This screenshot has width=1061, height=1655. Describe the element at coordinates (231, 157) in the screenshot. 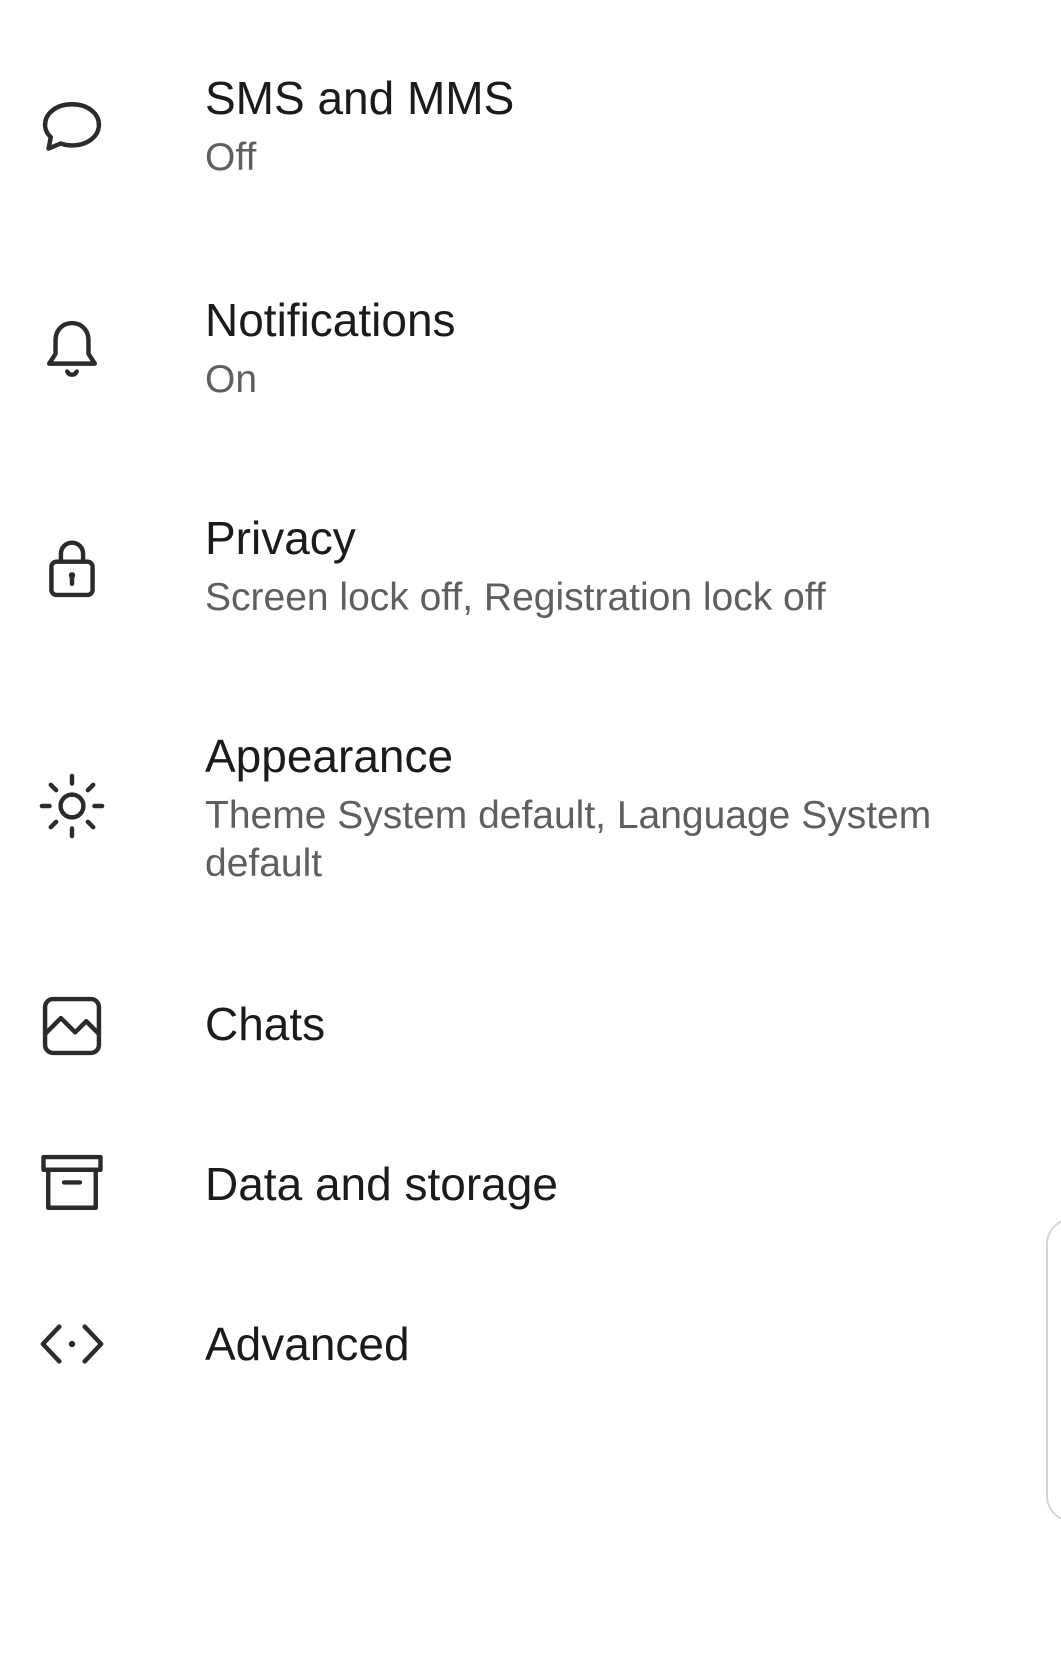

I see `settings-item-subtitle: Off` at that location.